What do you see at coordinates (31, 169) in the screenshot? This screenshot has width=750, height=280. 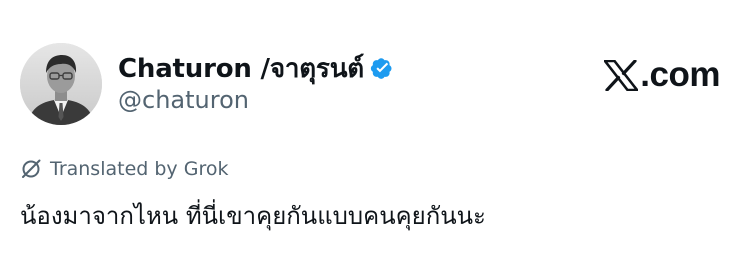 I see `grok-icon` at bounding box center [31, 169].